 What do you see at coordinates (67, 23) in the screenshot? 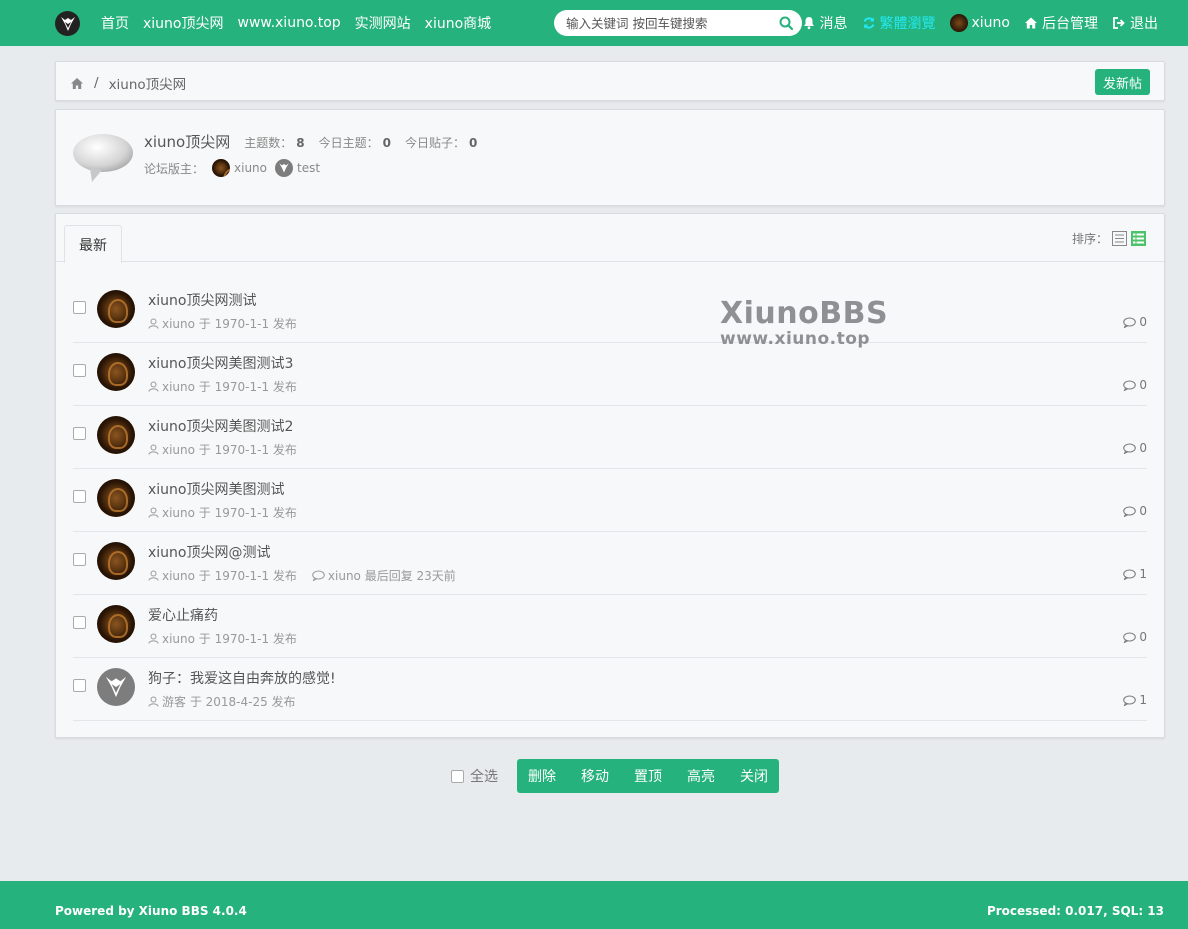
I see `logo-icon` at bounding box center [67, 23].